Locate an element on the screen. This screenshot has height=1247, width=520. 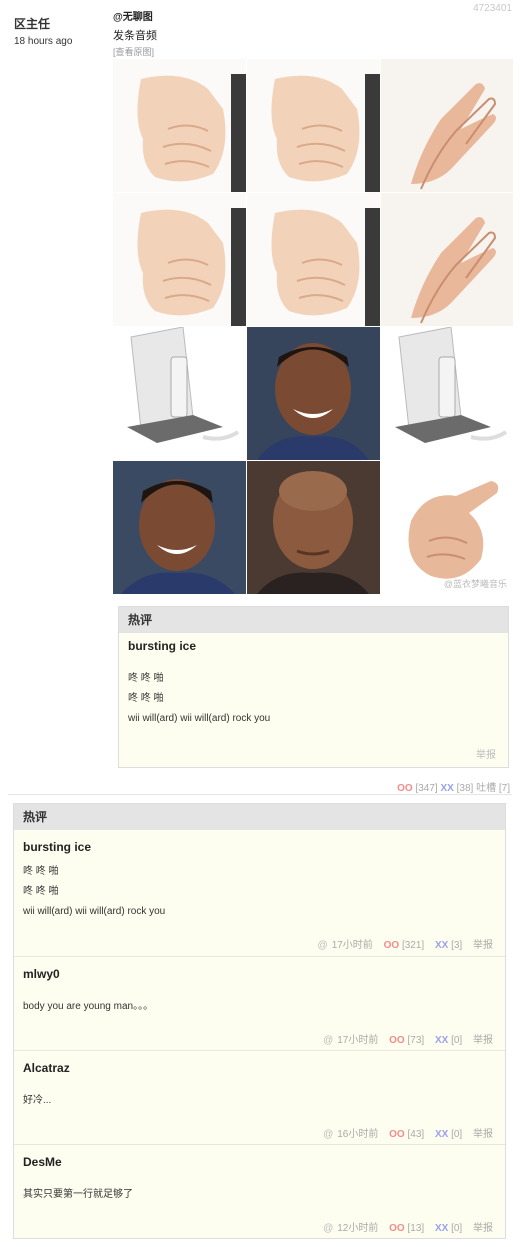
comment-user: mlwy0 is located at coordinates (41, 974).